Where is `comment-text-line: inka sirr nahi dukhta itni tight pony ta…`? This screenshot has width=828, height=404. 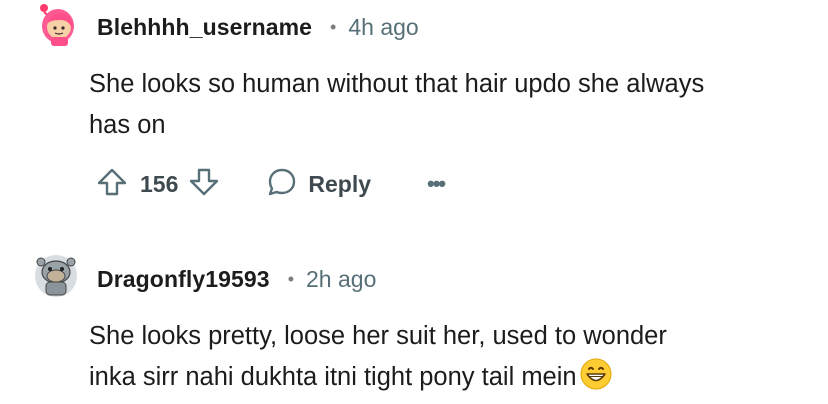
comment-text-line: inka sirr nahi dukhta itni tight pony ta… is located at coordinates (333, 377).